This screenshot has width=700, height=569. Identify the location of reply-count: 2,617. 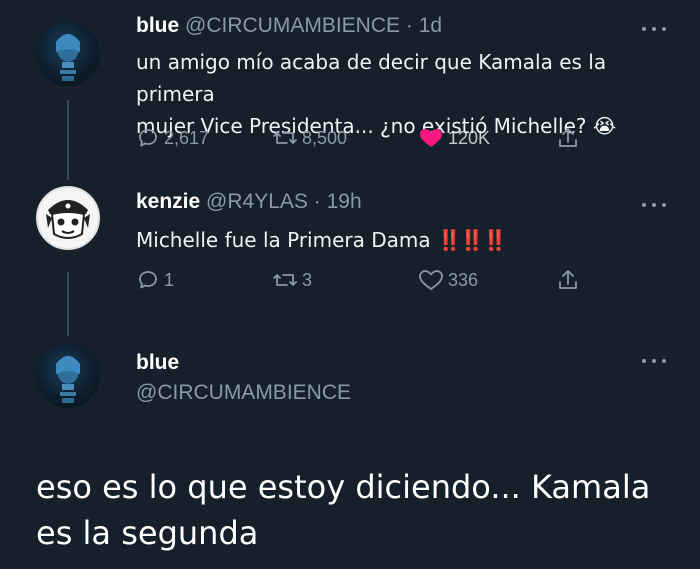
(187, 137).